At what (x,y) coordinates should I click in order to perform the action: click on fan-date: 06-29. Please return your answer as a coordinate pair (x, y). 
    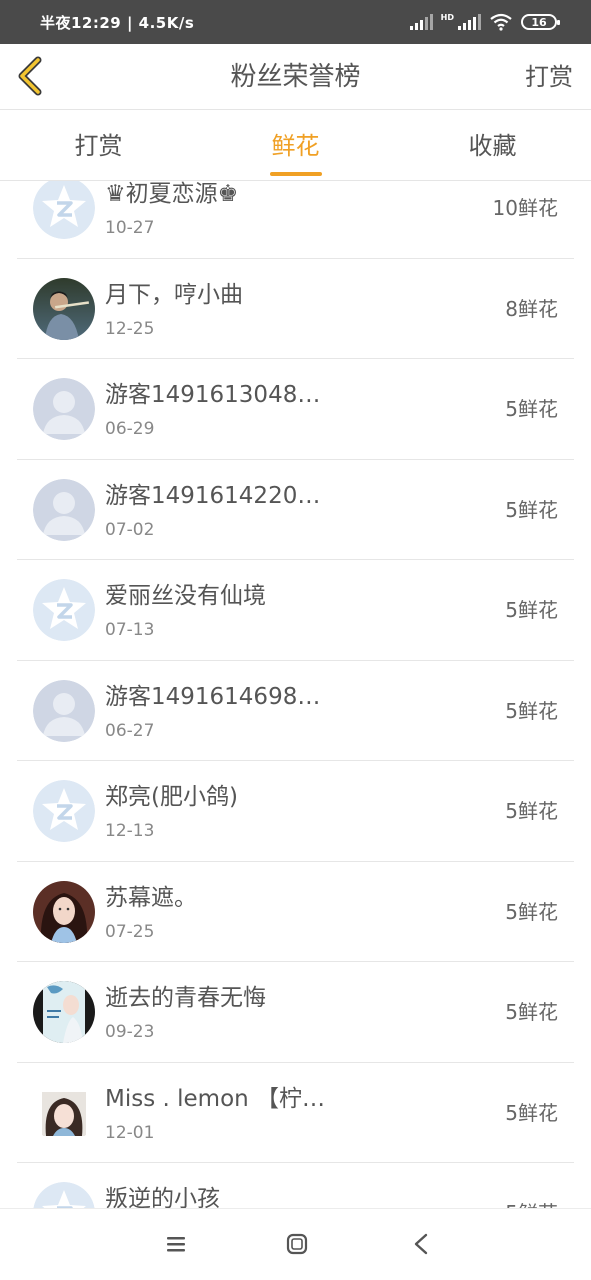
    Looking at the image, I should click on (130, 429).